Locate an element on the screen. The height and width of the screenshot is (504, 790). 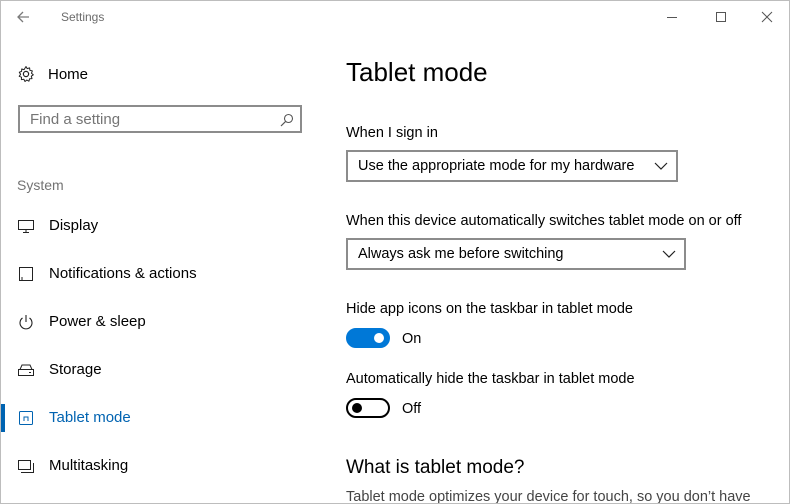
sign-in-label: When I sign in is located at coordinates (392, 133).